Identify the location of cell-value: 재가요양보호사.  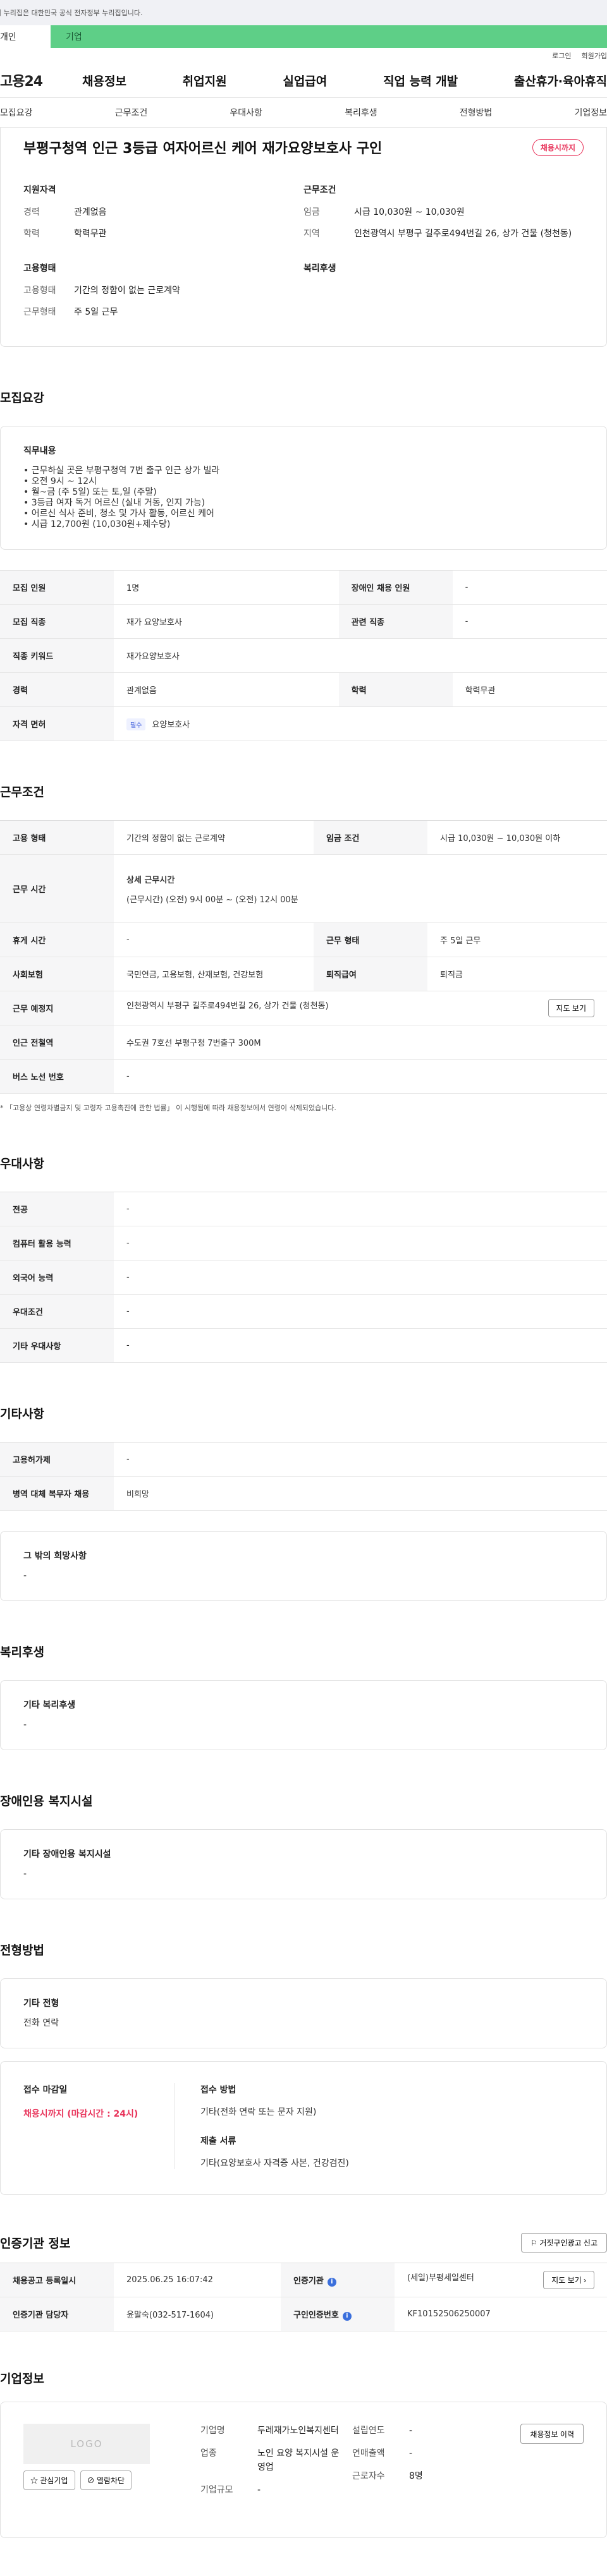
(360, 655).